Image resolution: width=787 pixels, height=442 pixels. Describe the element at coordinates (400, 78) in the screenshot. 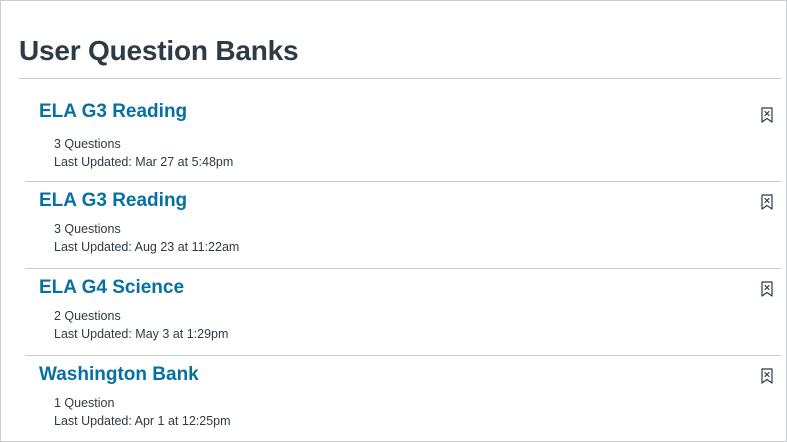

I see `title-divider` at that location.